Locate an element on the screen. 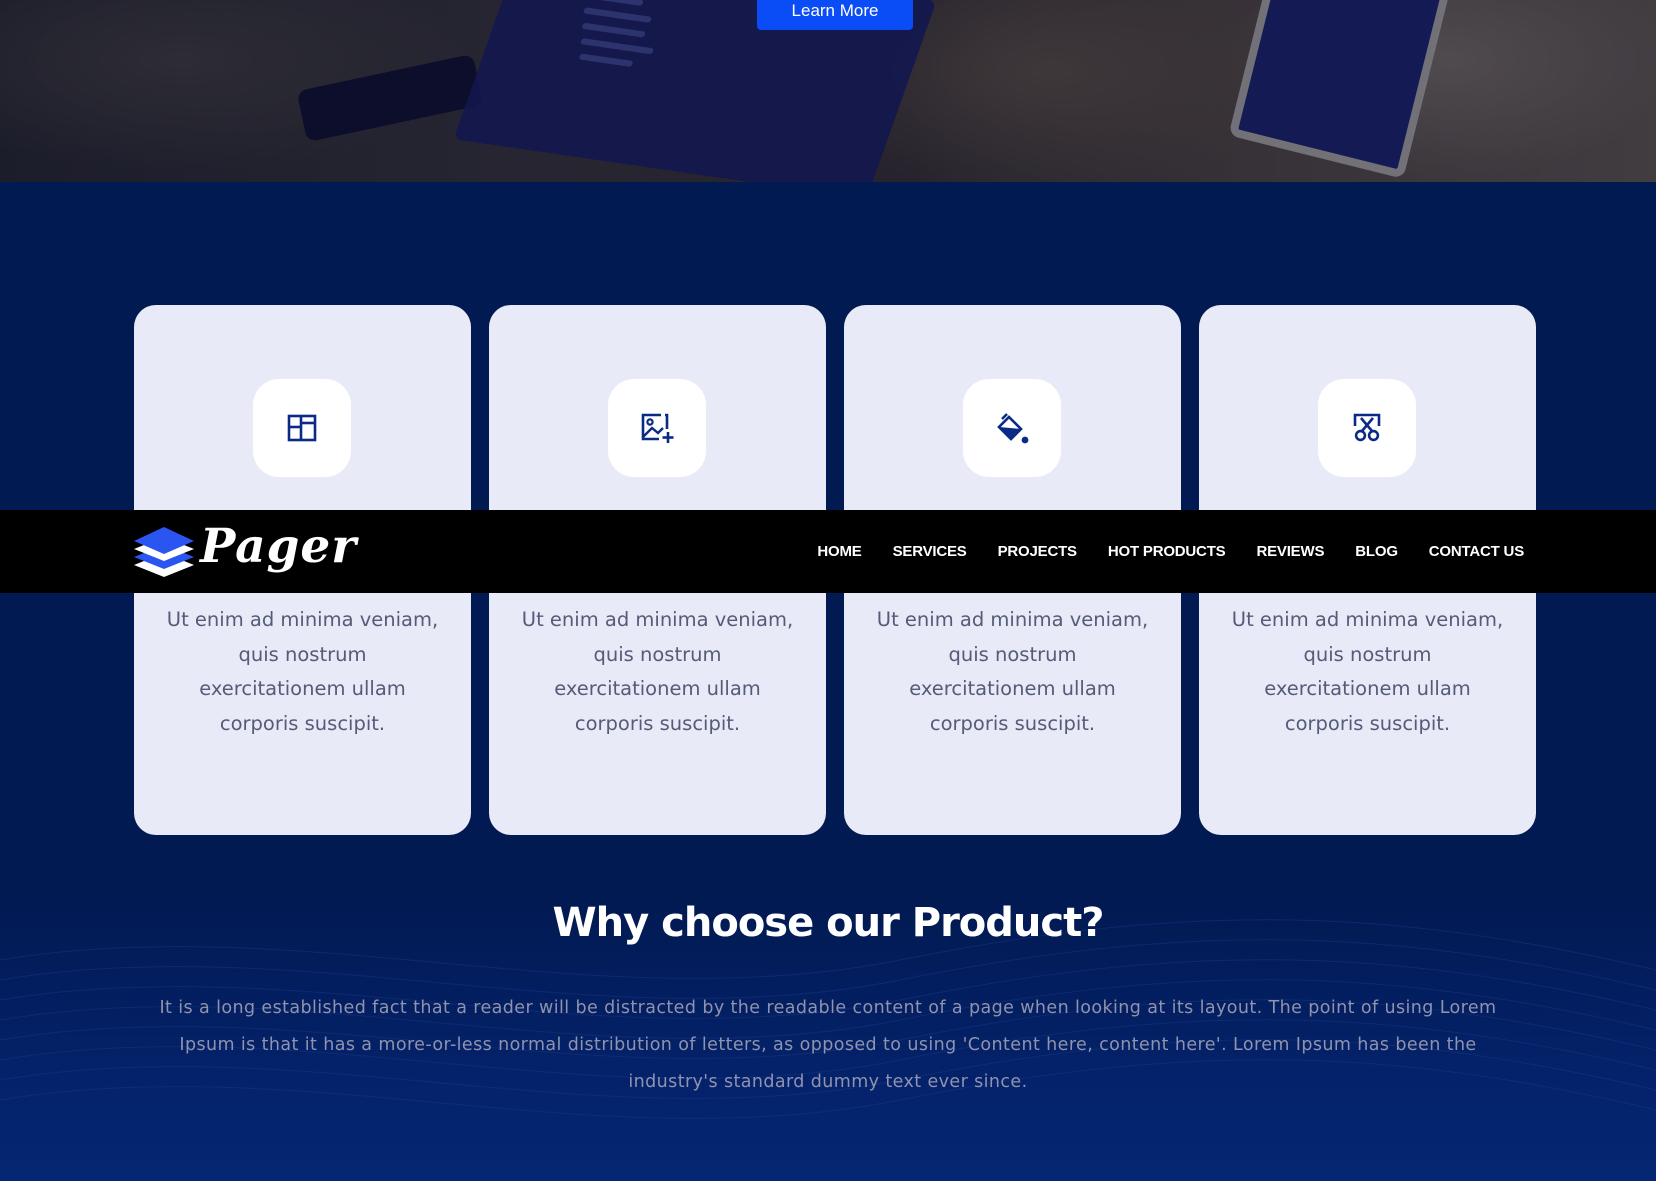  why-section-title: Why choose our Product? is located at coordinates (828, 923).